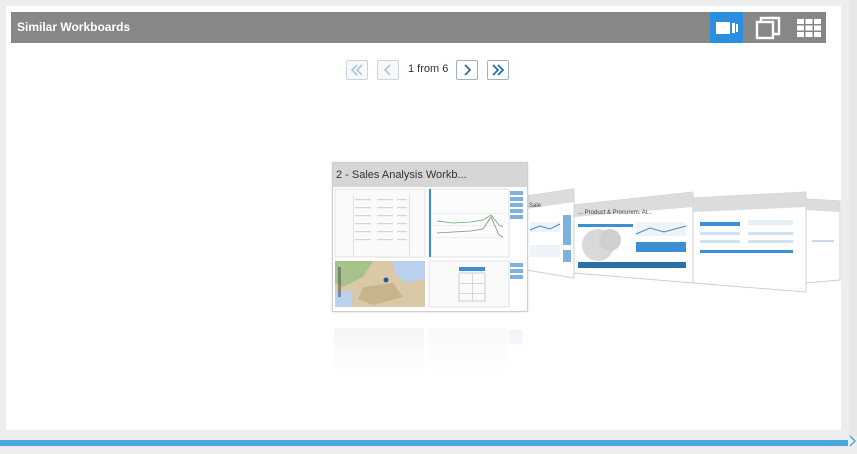 Image resolution: width=857 pixels, height=454 pixels. What do you see at coordinates (535, 206) in the screenshot?
I see `card-2-title: Sale` at bounding box center [535, 206].